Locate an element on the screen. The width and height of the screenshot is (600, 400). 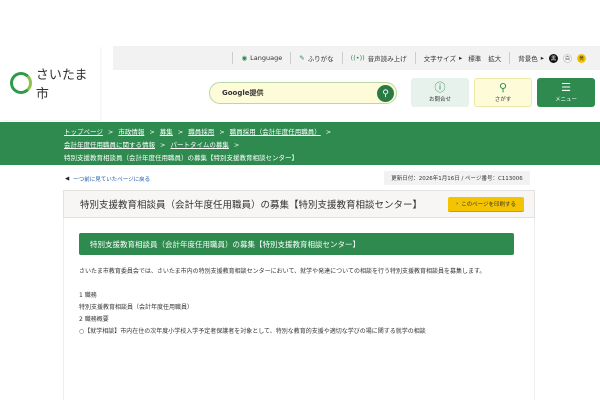
back-link: ◀ 一つ前に見ていたページに戻る is located at coordinates (107, 179).